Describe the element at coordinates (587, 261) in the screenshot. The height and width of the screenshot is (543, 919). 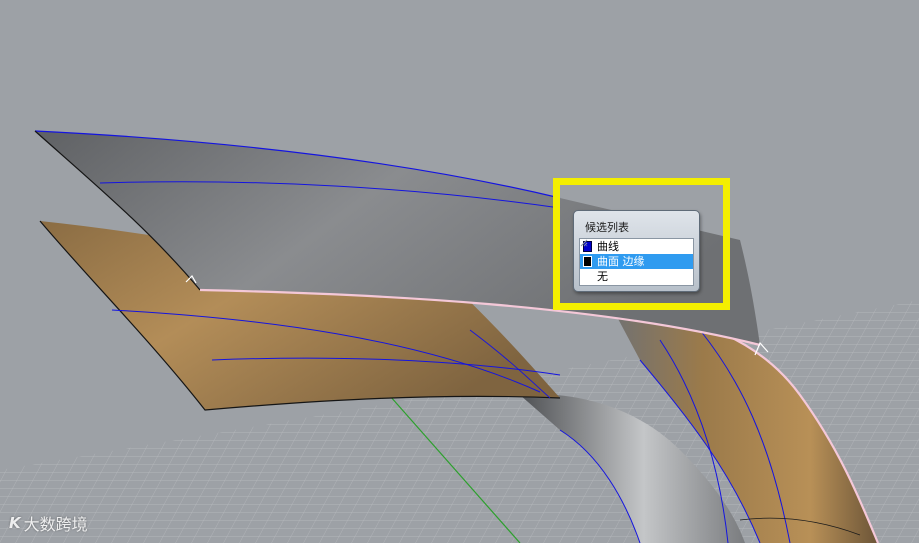
I see `surface-edge-swatch-icon` at that location.